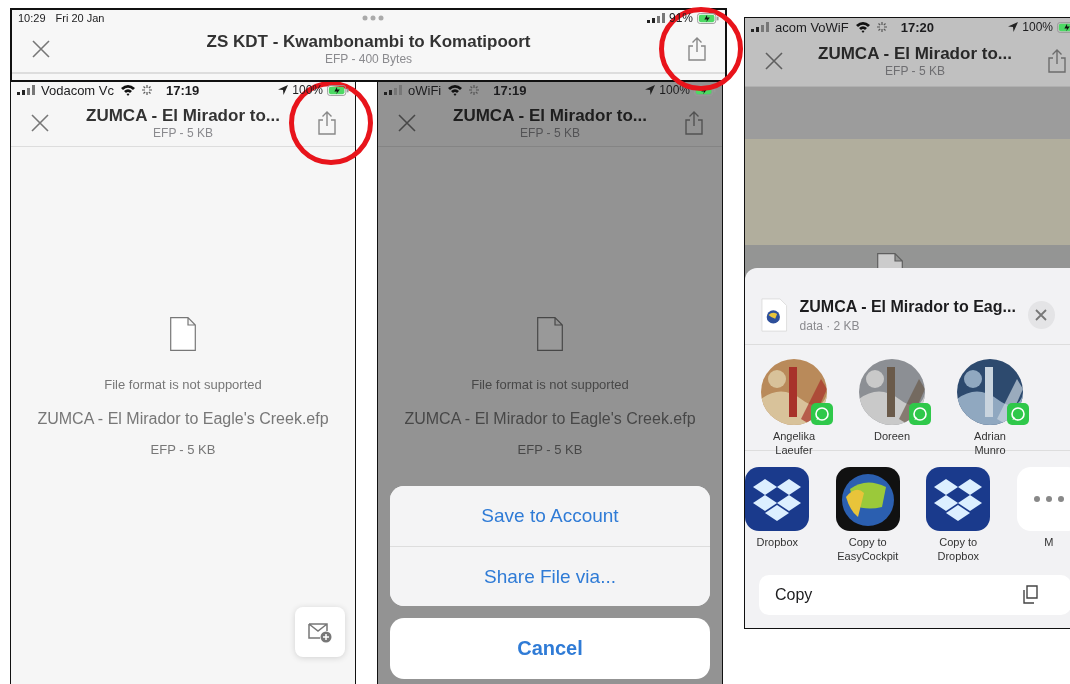 The height and width of the screenshot is (684, 1070). Describe the element at coordinates (867, 499) in the screenshot. I see `globe-app-icon` at that location.